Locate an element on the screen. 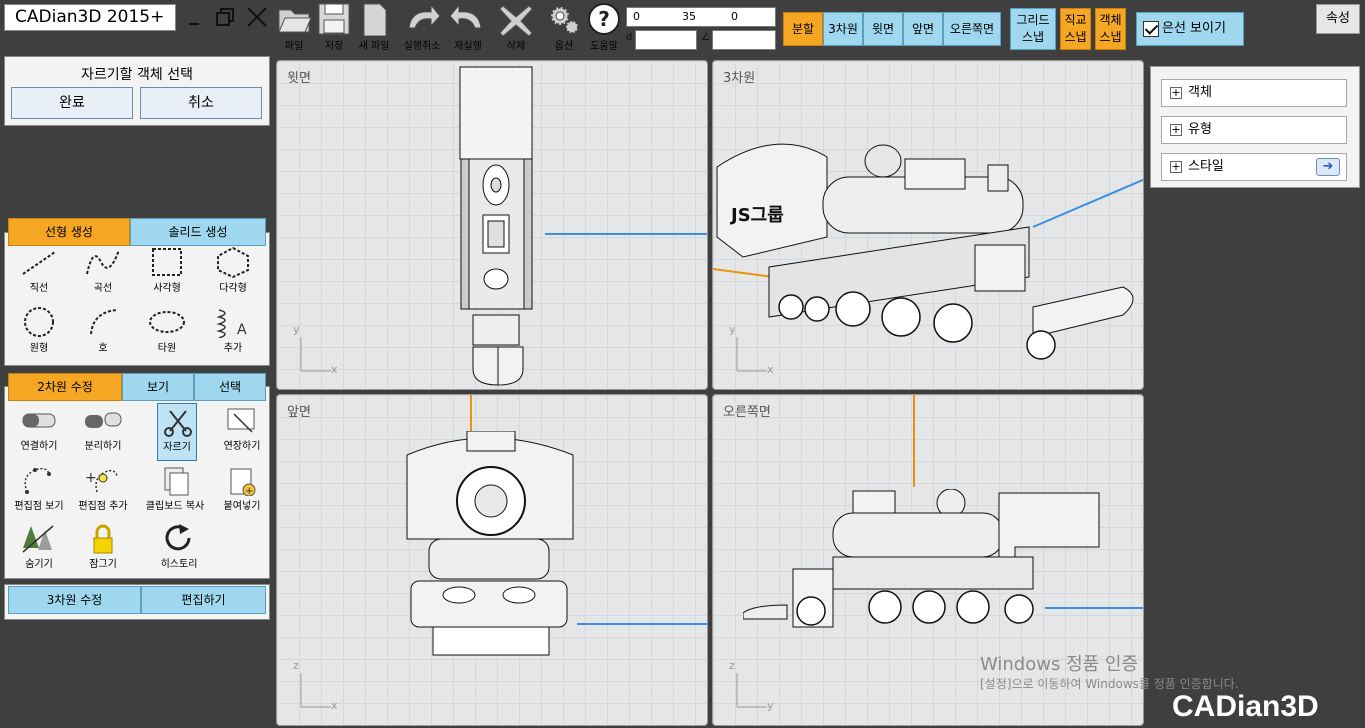 The height and width of the screenshot is (728, 1365). tab-3d-edit: 3차원 수정 is located at coordinates (74, 600).